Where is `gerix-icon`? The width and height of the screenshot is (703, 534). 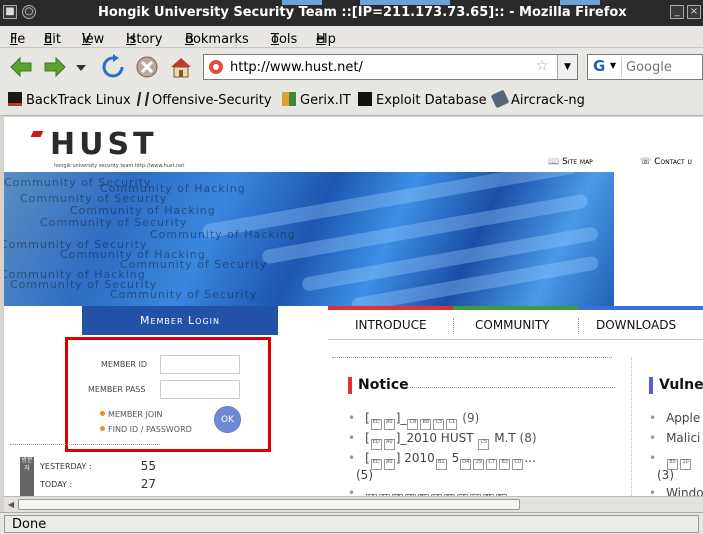
gerix-icon is located at coordinates (289, 99).